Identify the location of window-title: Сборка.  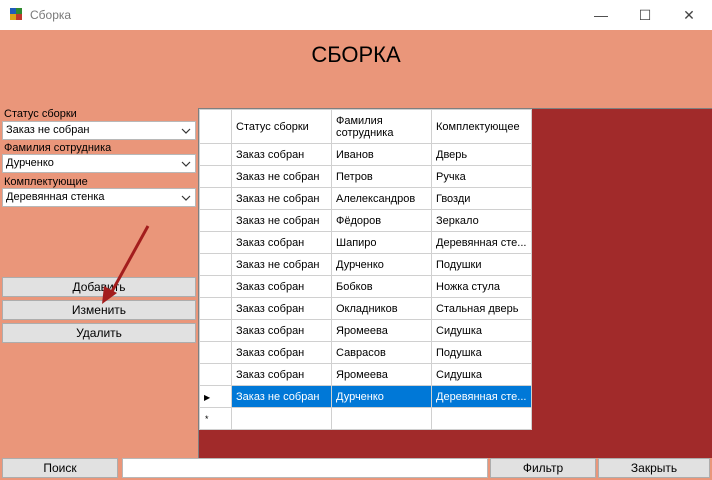
(51, 15).